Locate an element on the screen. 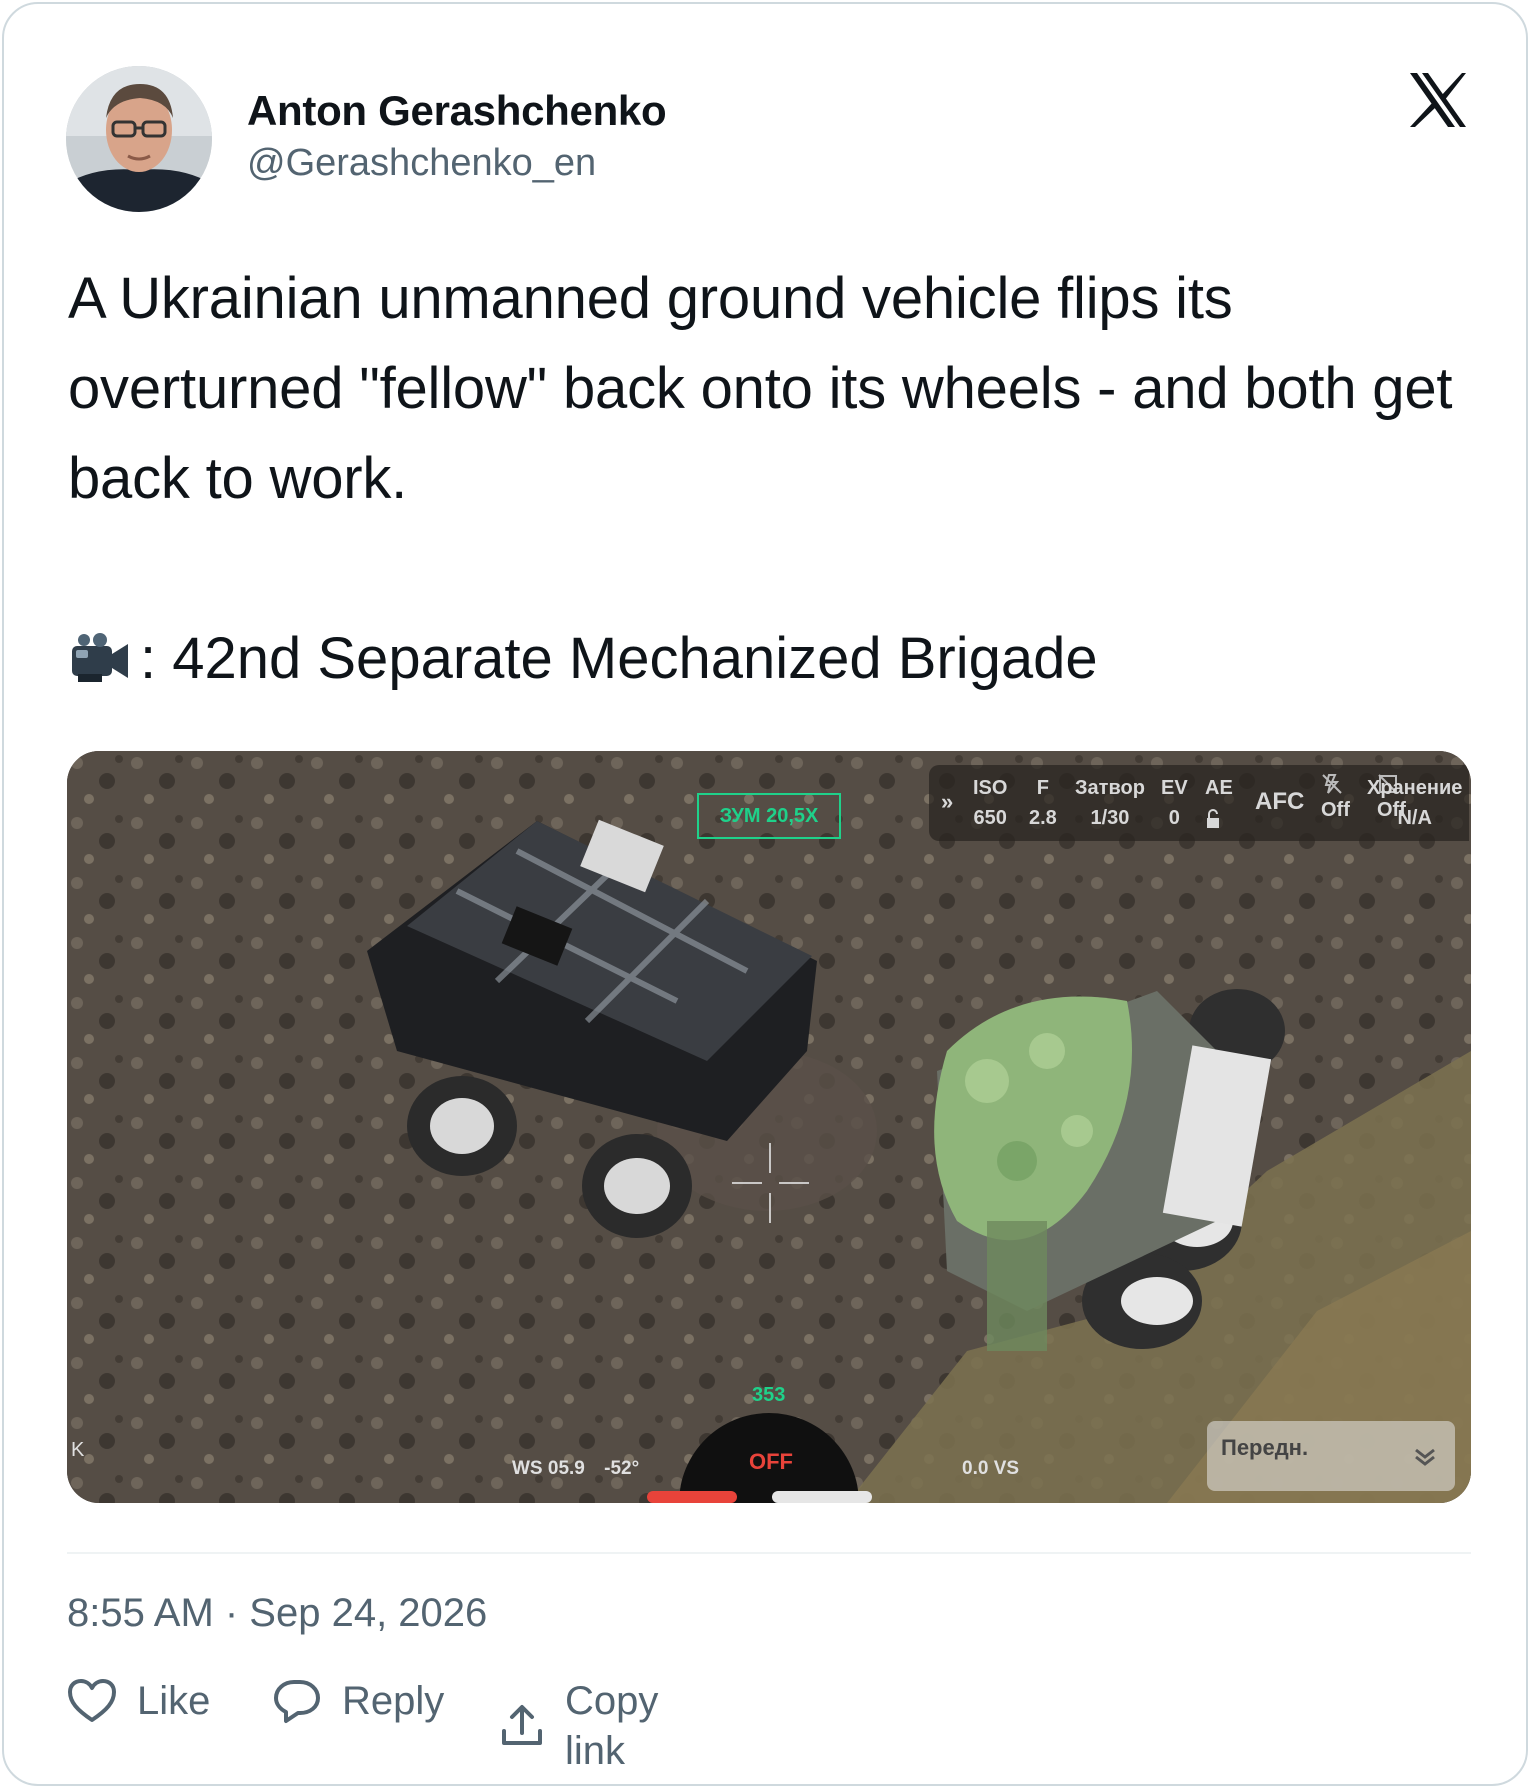  avatar is located at coordinates (139, 139).